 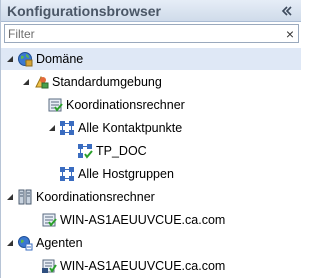 What do you see at coordinates (25, 197) in the screenshot?
I see `server-group-icon` at bounding box center [25, 197].